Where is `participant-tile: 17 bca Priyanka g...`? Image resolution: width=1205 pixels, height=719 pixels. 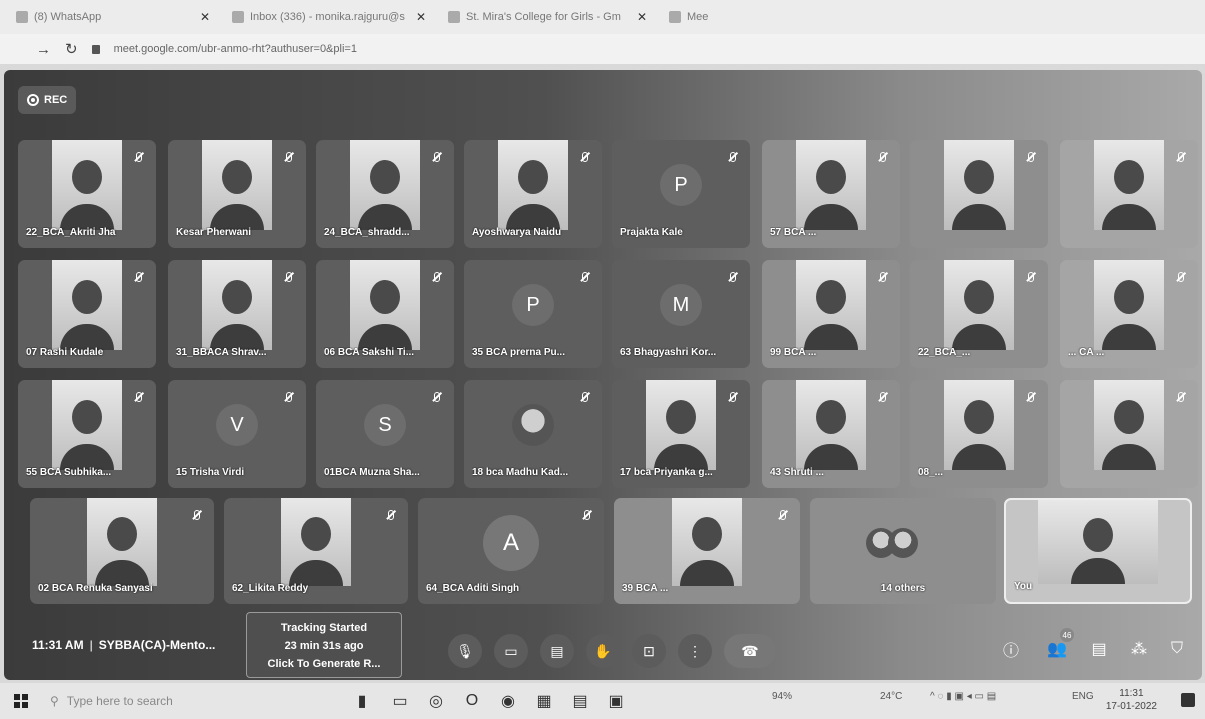 participant-tile: 17 bca Priyanka g... is located at coordinates (681, 434).